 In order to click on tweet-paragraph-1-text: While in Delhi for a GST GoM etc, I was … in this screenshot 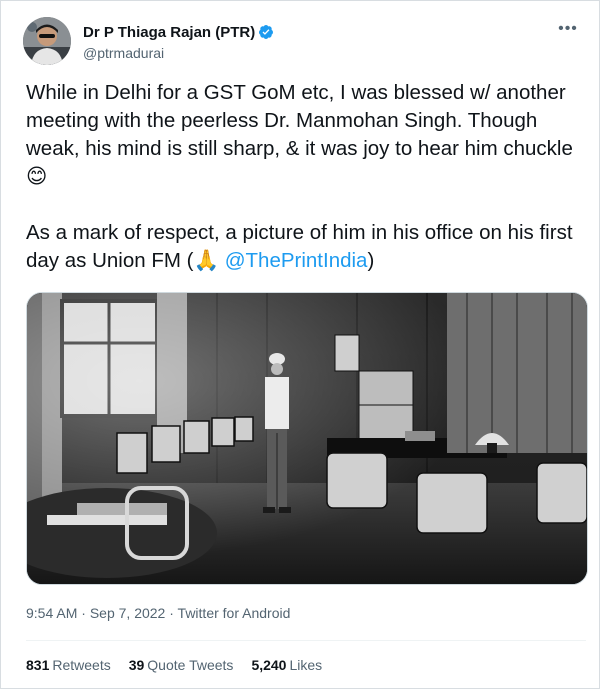, I will do `click(299, 120)`.